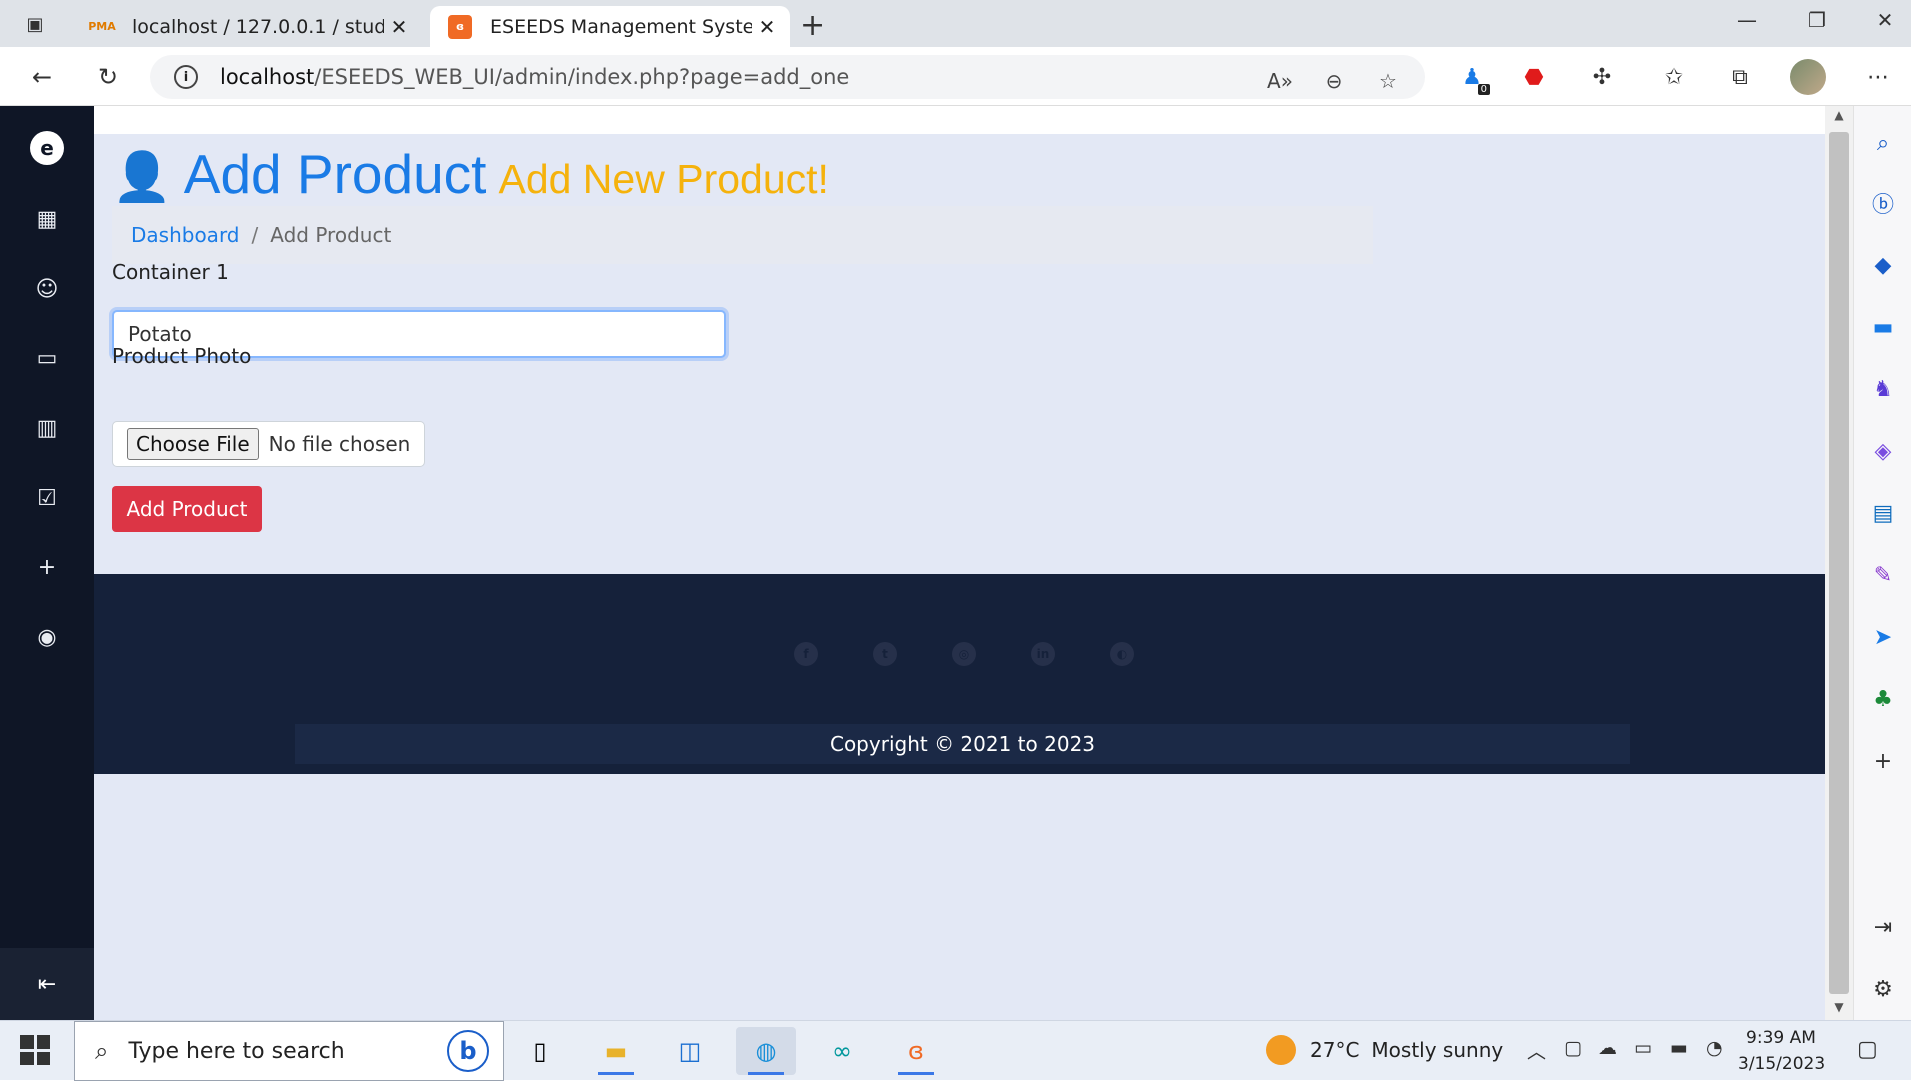  I want to click on shopping-tag-icon: ◆, so click(1882, 265).